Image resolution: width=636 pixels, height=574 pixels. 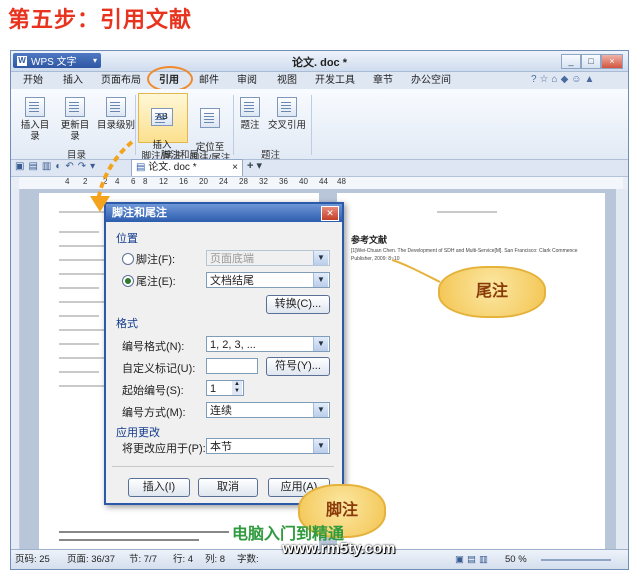 What do you see at coordinates (121, 81) in the screenshot?
I see `tab-page-layout: 页面布局` at bounding box center [121, 81].